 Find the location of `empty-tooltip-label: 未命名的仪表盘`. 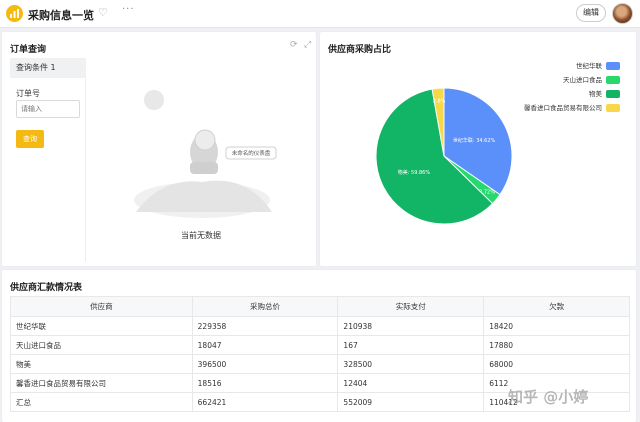

empty-tooltip-label: 未命名的仪表盘 is located at coordinates (251, 153).